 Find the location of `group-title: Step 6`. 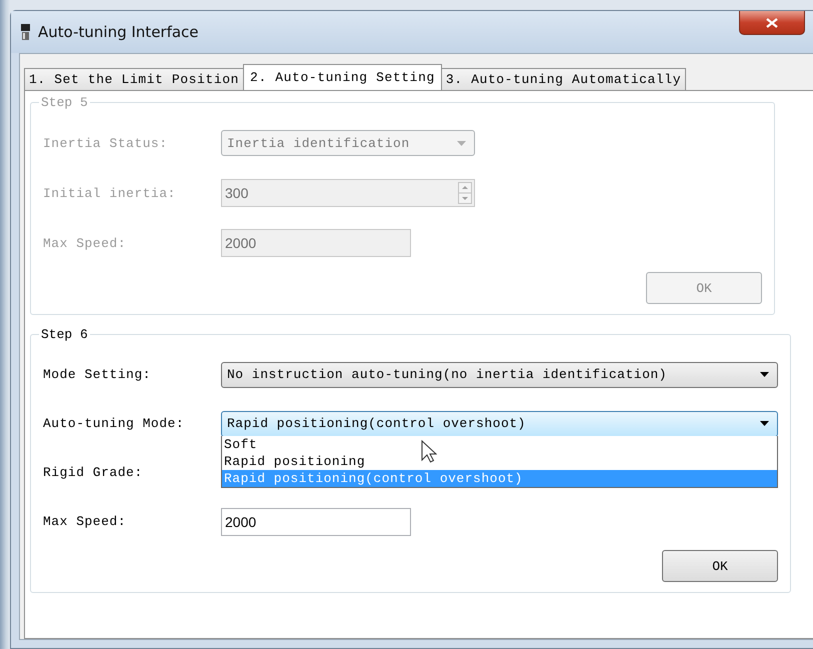

group-title: Step 6 is located at coordinates (64, 334).